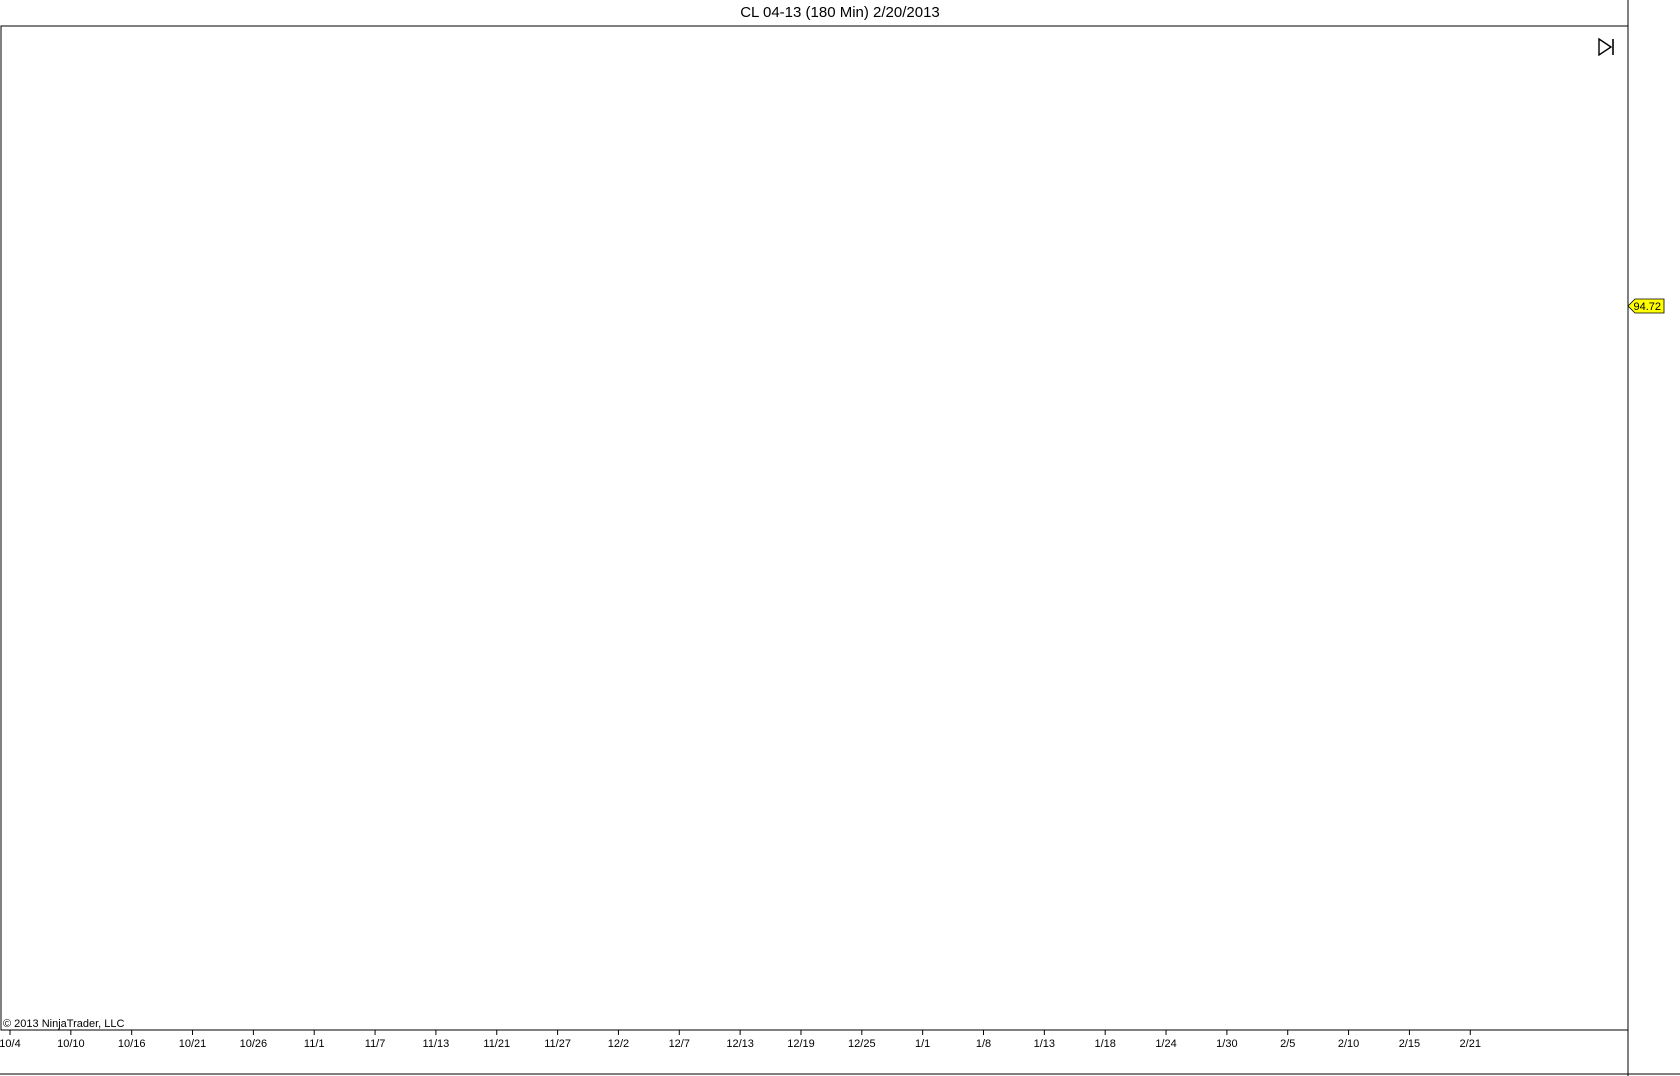 The height and width of the screenshot is (1076, 1680). I want to click on x-tick-label: 2/10, so click(1348, 1044).